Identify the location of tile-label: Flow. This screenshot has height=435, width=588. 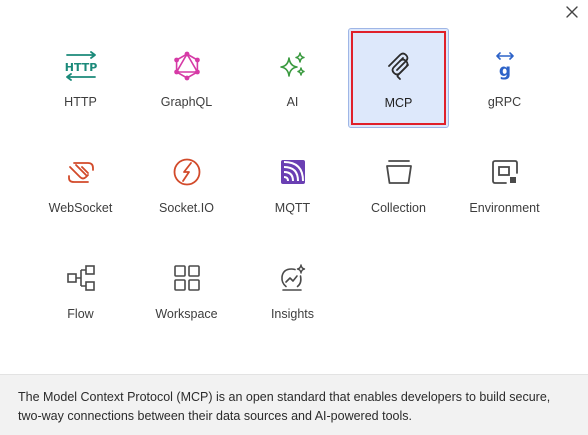
(80, 314).